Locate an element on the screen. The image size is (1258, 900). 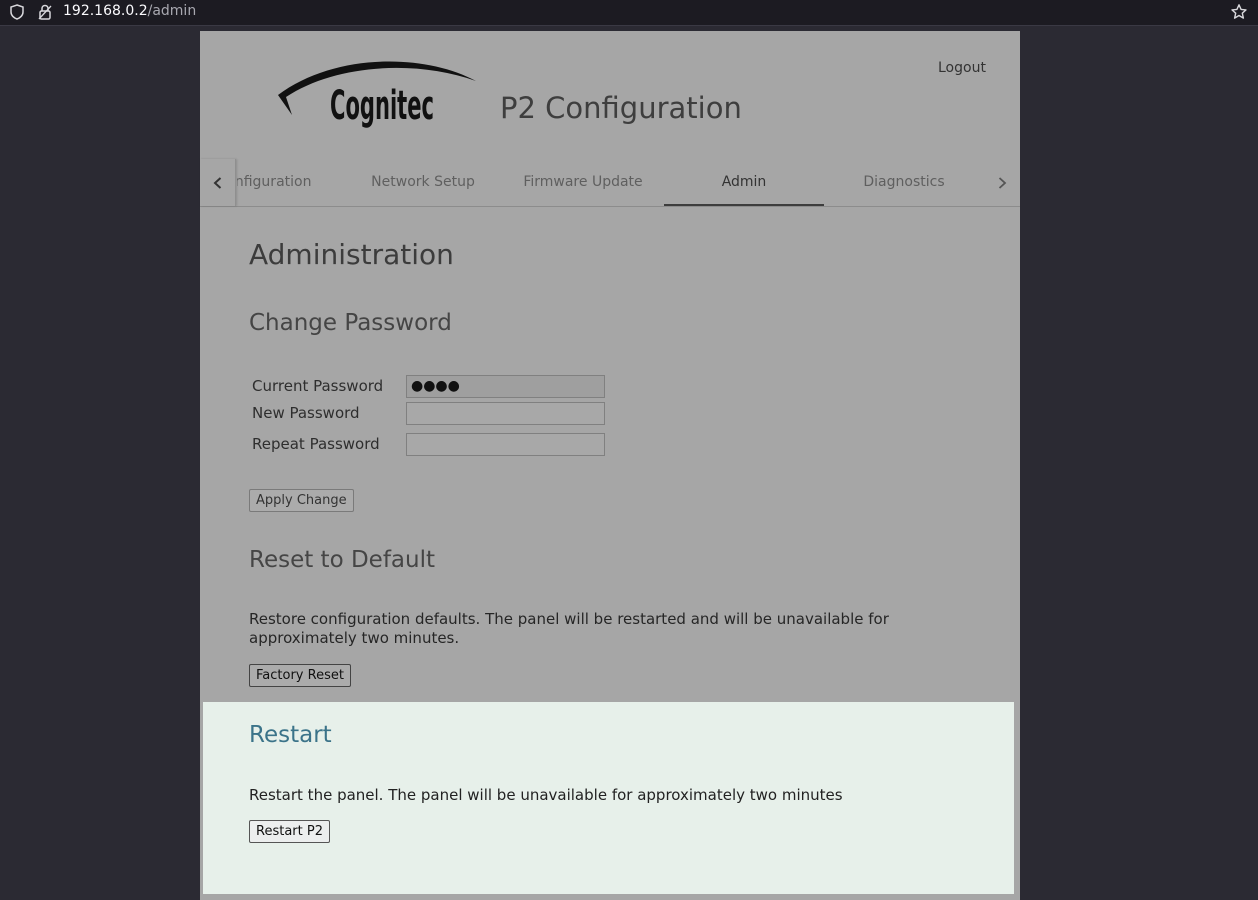
tab-diagnostics: Diagnostics is located at coordinates (904, 182).